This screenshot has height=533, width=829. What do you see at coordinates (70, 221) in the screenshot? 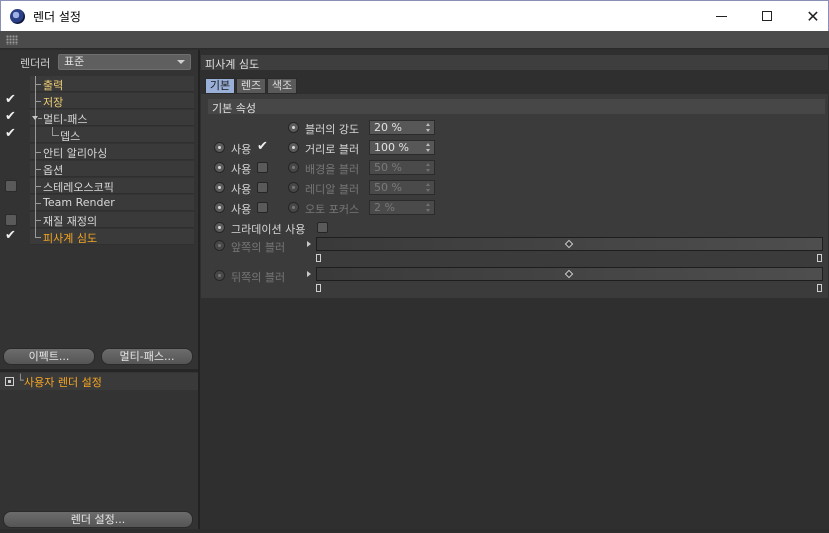
I see `tree-item-label: 재질 재정의` at bounding box center [70, 221].